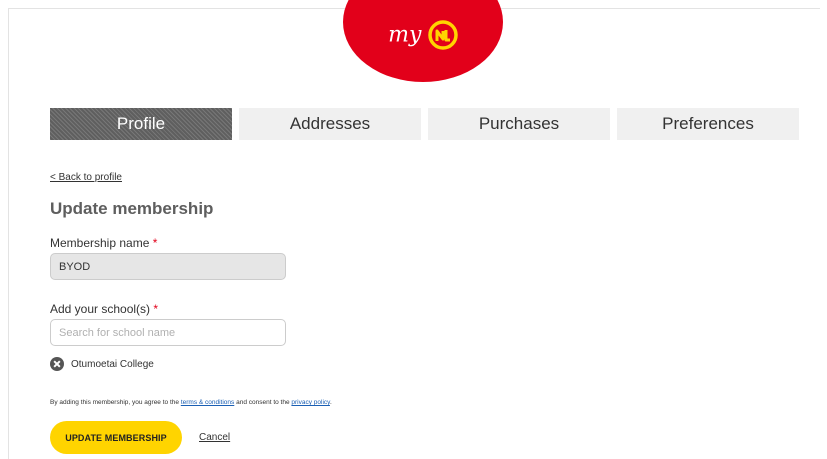 Image resolution: width=827 pixels, height=459 pixels. What do you see at coordinates (100, 243) in the screenshot?
I see `membership-name-label-text: Membership name` at bounding box center [100, 243].